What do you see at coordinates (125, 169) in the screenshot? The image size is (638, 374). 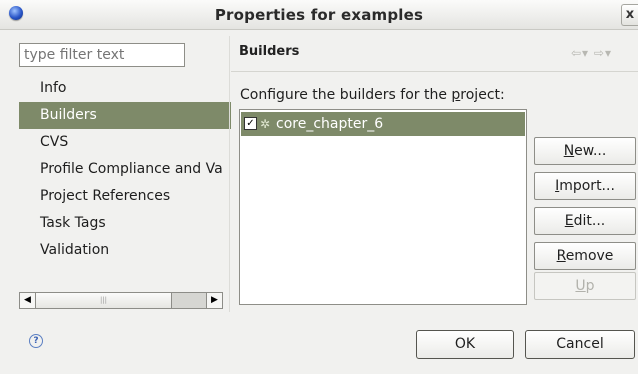 I see `nav-item-profile-compliance: Profile Compliance and Va` at bounding box center [125, 169].